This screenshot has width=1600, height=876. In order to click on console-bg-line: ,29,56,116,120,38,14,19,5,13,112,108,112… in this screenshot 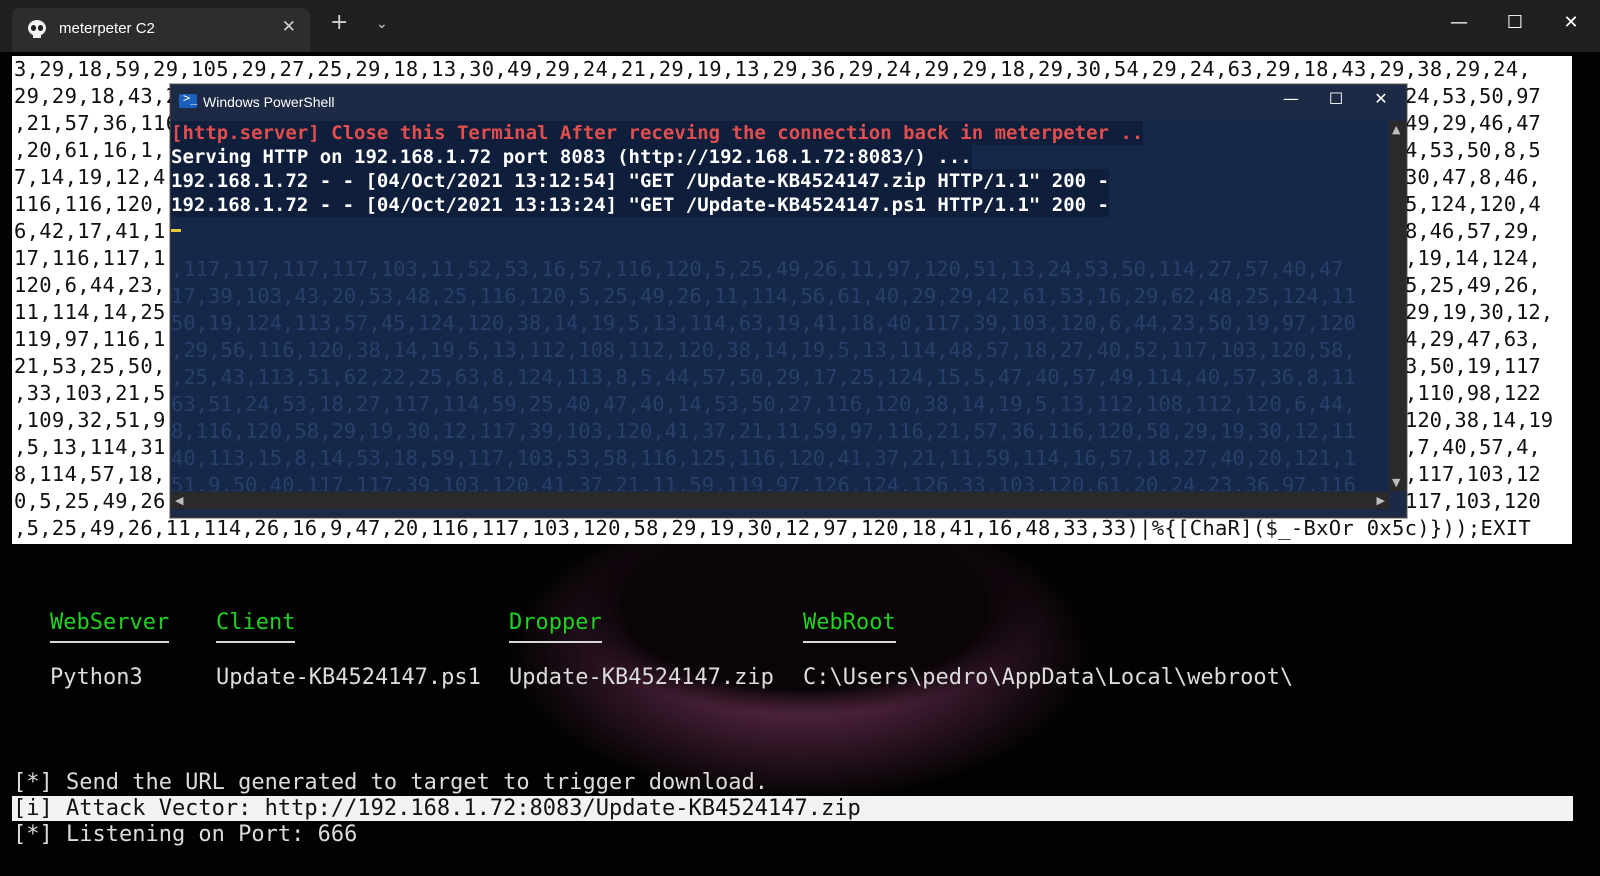, I will do `click(763, 350)`.